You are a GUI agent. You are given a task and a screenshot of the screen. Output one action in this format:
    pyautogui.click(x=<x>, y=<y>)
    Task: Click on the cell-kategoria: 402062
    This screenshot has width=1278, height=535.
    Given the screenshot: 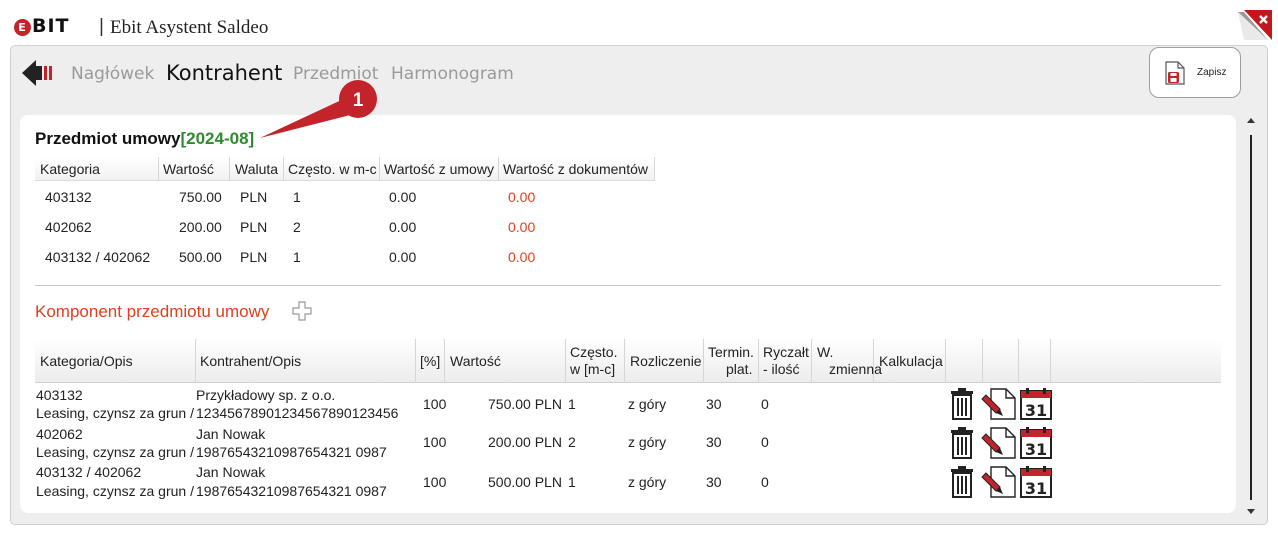 What is the action you would take?
    pyautogui.click(x=68, y=227)
    